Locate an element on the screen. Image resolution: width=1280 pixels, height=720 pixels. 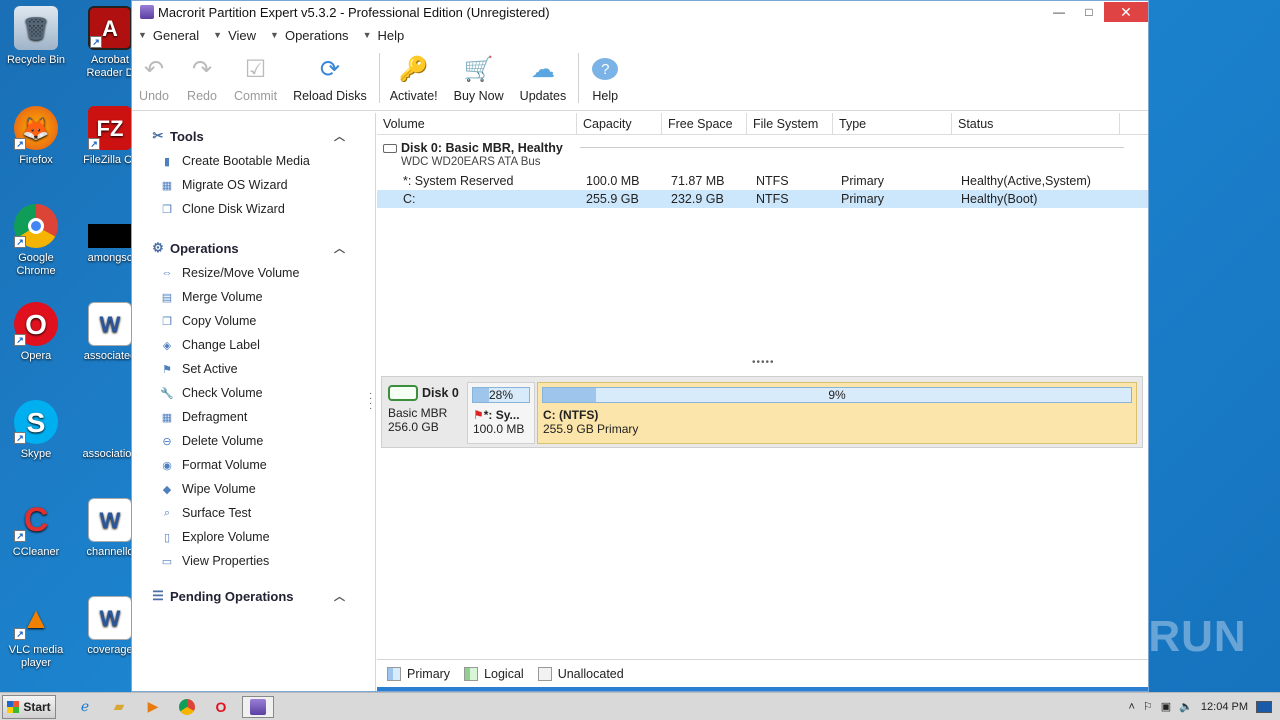
taskbar-partition-expert is located at coordinates (258, 706).